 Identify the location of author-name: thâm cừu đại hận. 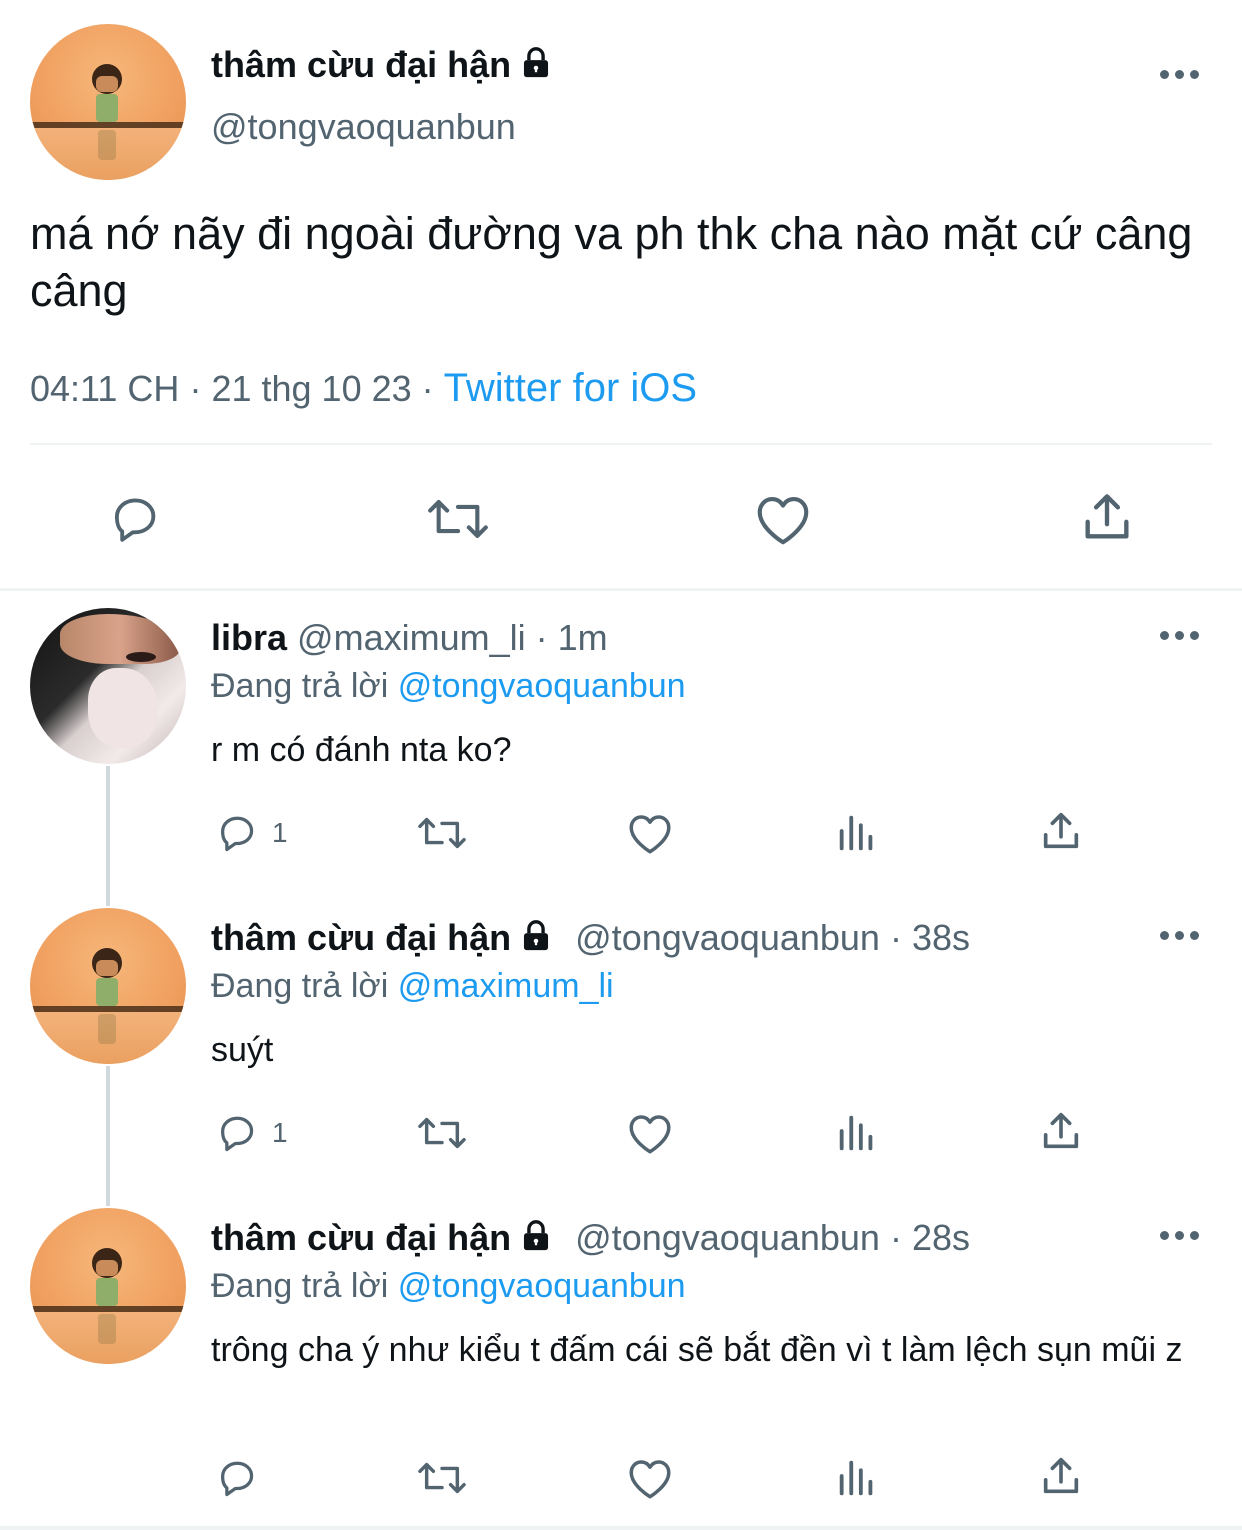
(382, 65).